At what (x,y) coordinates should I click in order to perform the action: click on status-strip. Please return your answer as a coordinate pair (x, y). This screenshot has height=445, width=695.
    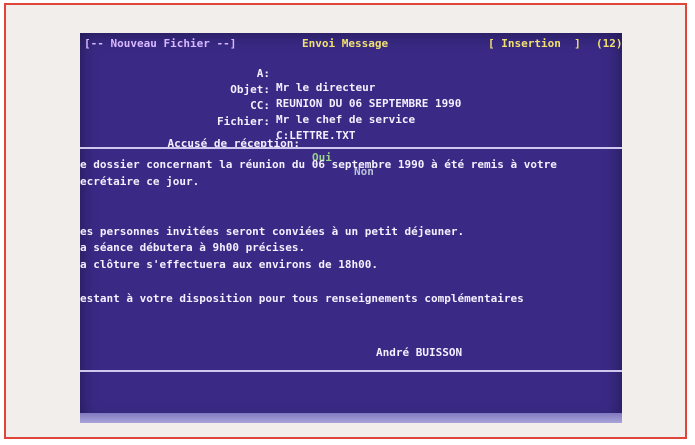
    Looking at the image, I should click on (351, 418).